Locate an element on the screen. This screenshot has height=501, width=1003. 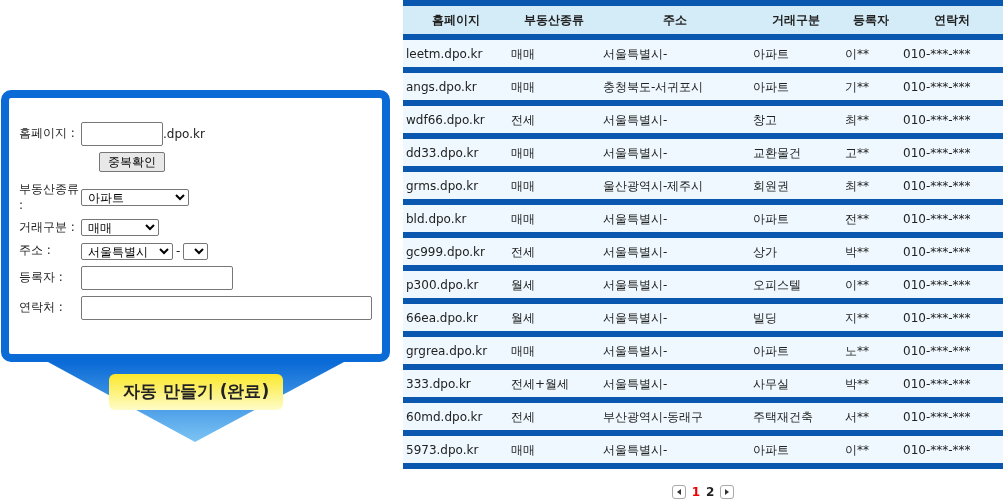
select-dropdown: 아파트 is located at coordinates (135, 198).